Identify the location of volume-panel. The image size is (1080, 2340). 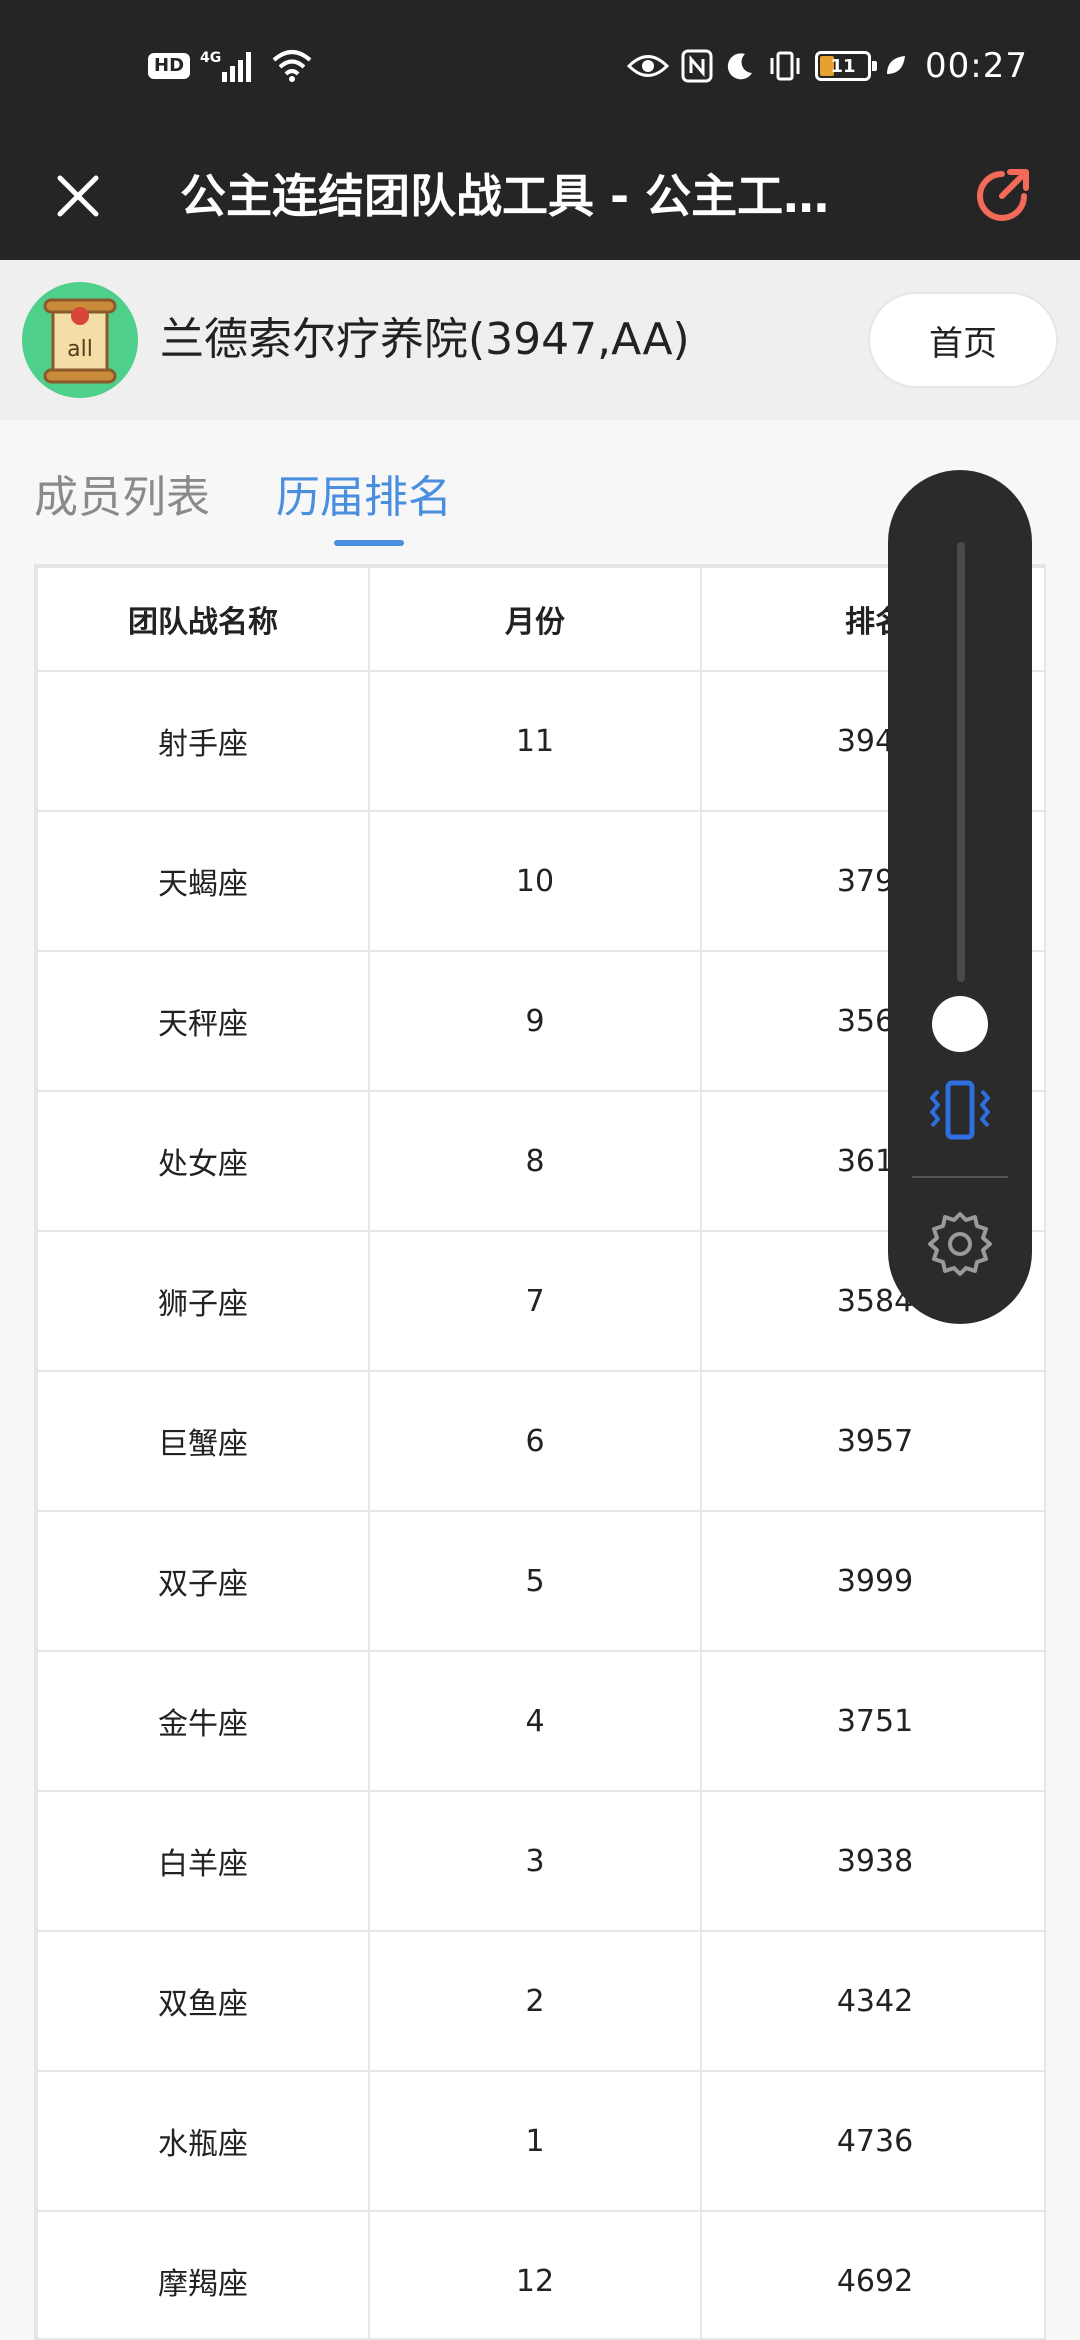
(960, 897).